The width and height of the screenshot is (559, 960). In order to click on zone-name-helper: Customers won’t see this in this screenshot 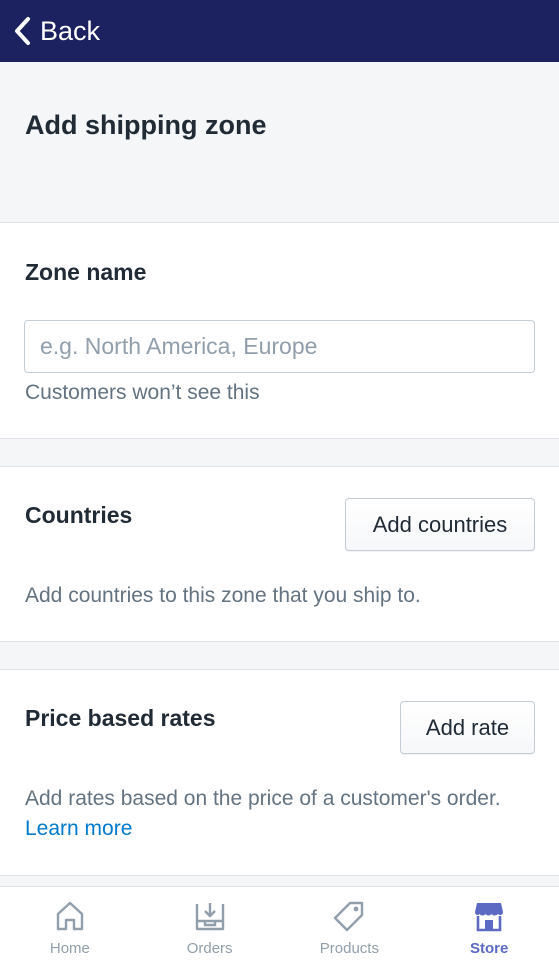, I will do `click(142, 392)`.